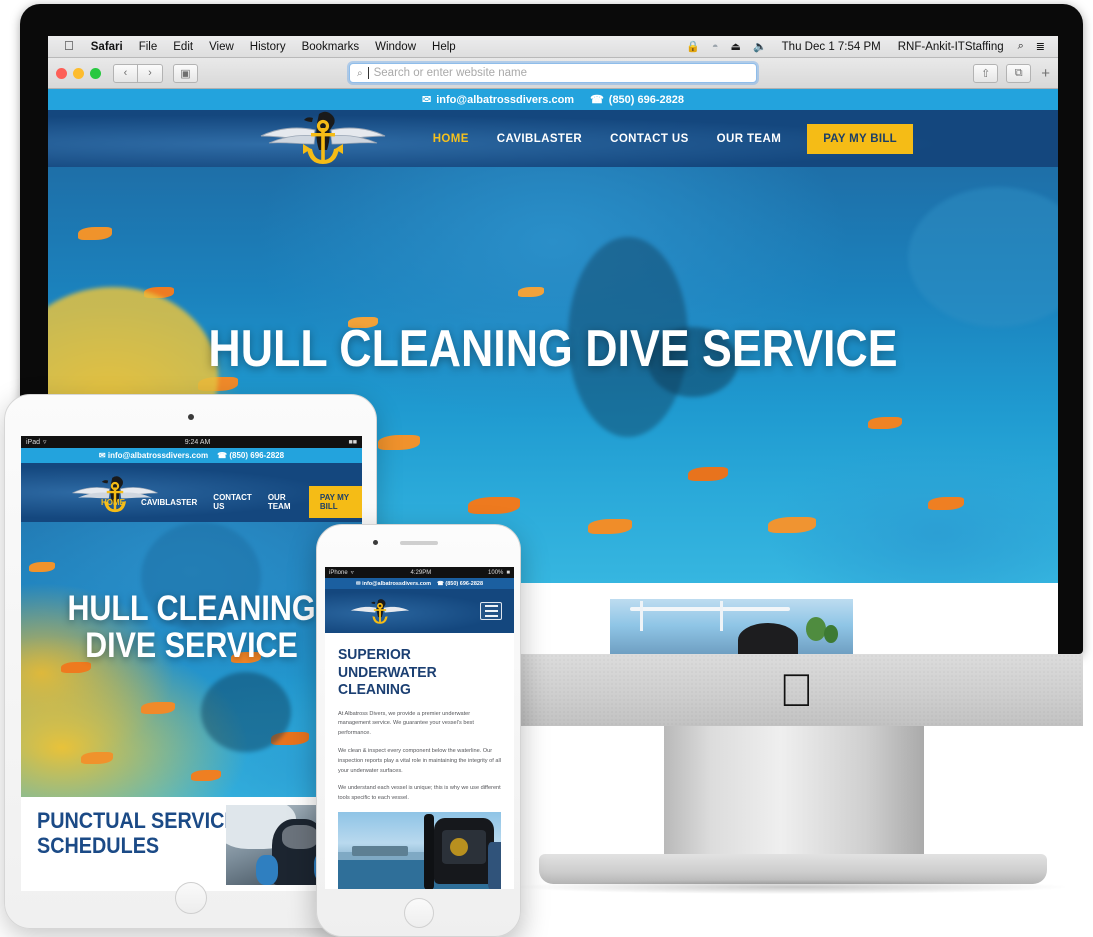 This screenshot has height=937, width=1093. Describe the element at coordinates (107, 47) in the screenshot. I see `menu-item-safari: Safari` at that location.